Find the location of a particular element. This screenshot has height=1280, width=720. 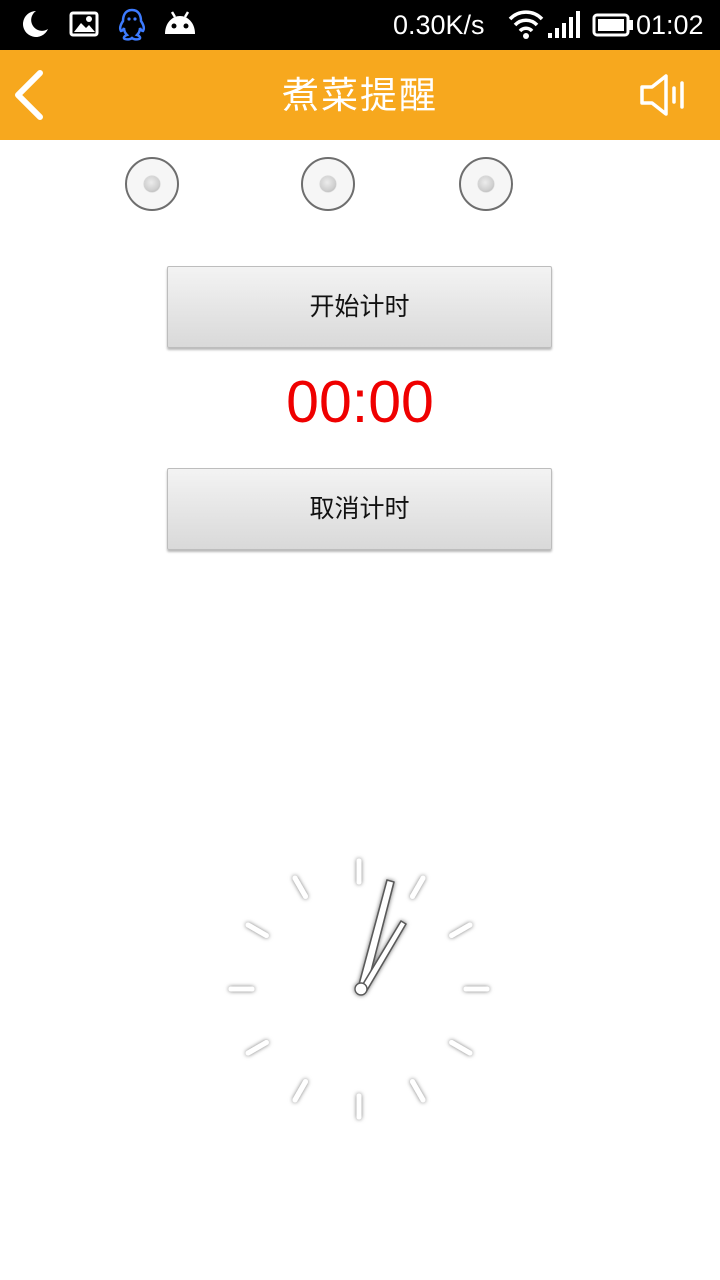

android-icon is located at coordinates (180, 27).